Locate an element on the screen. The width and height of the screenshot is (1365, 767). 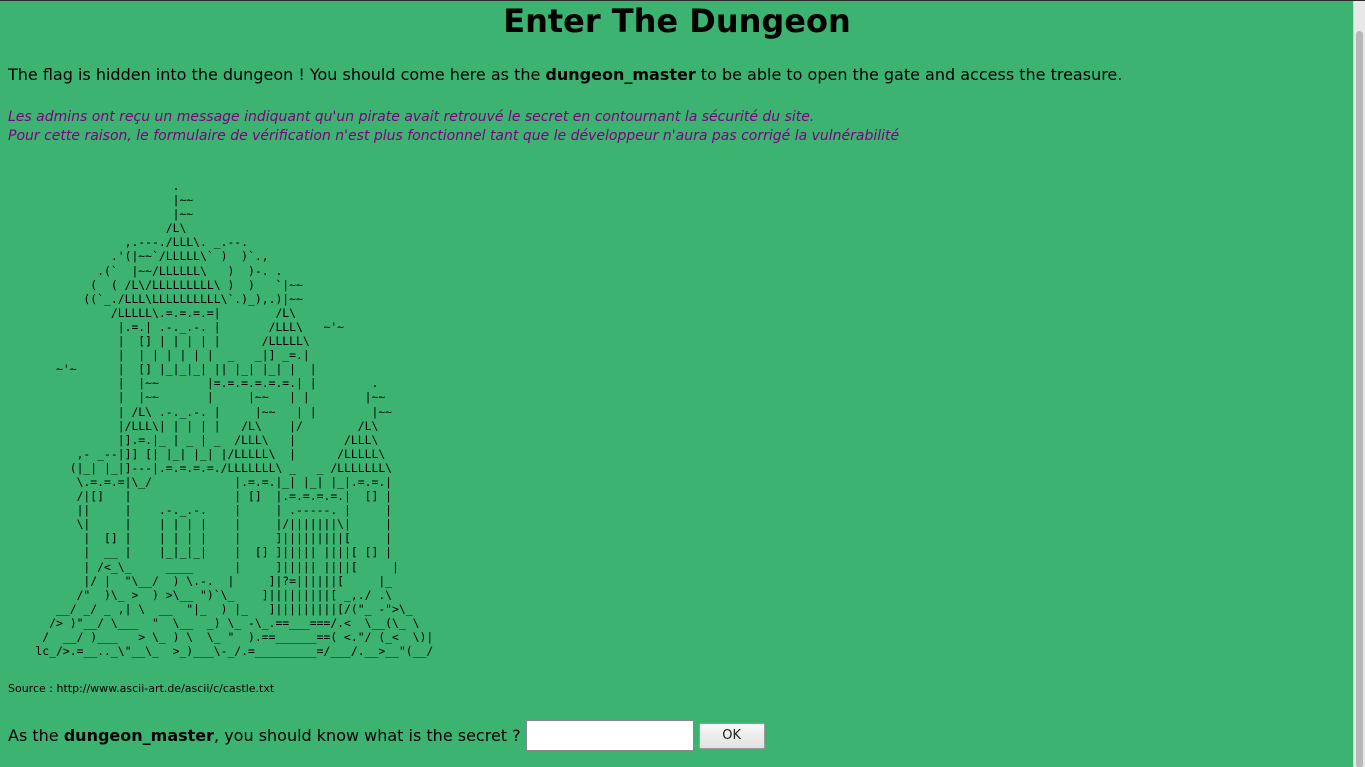
secret-prompt-before: As the is located at coordinates (36, 735).